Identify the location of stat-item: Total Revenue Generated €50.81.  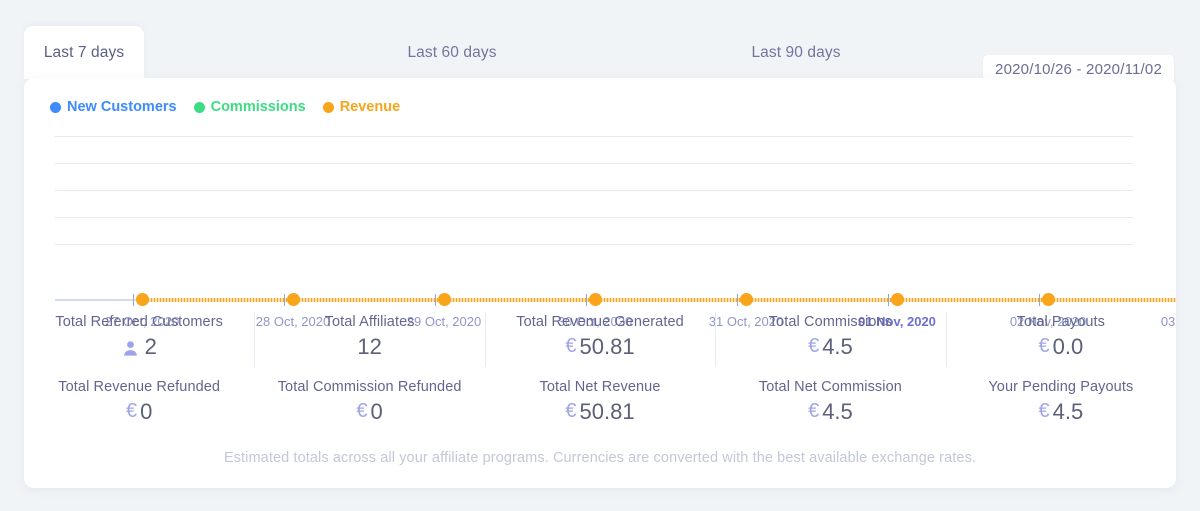
(599, 338).